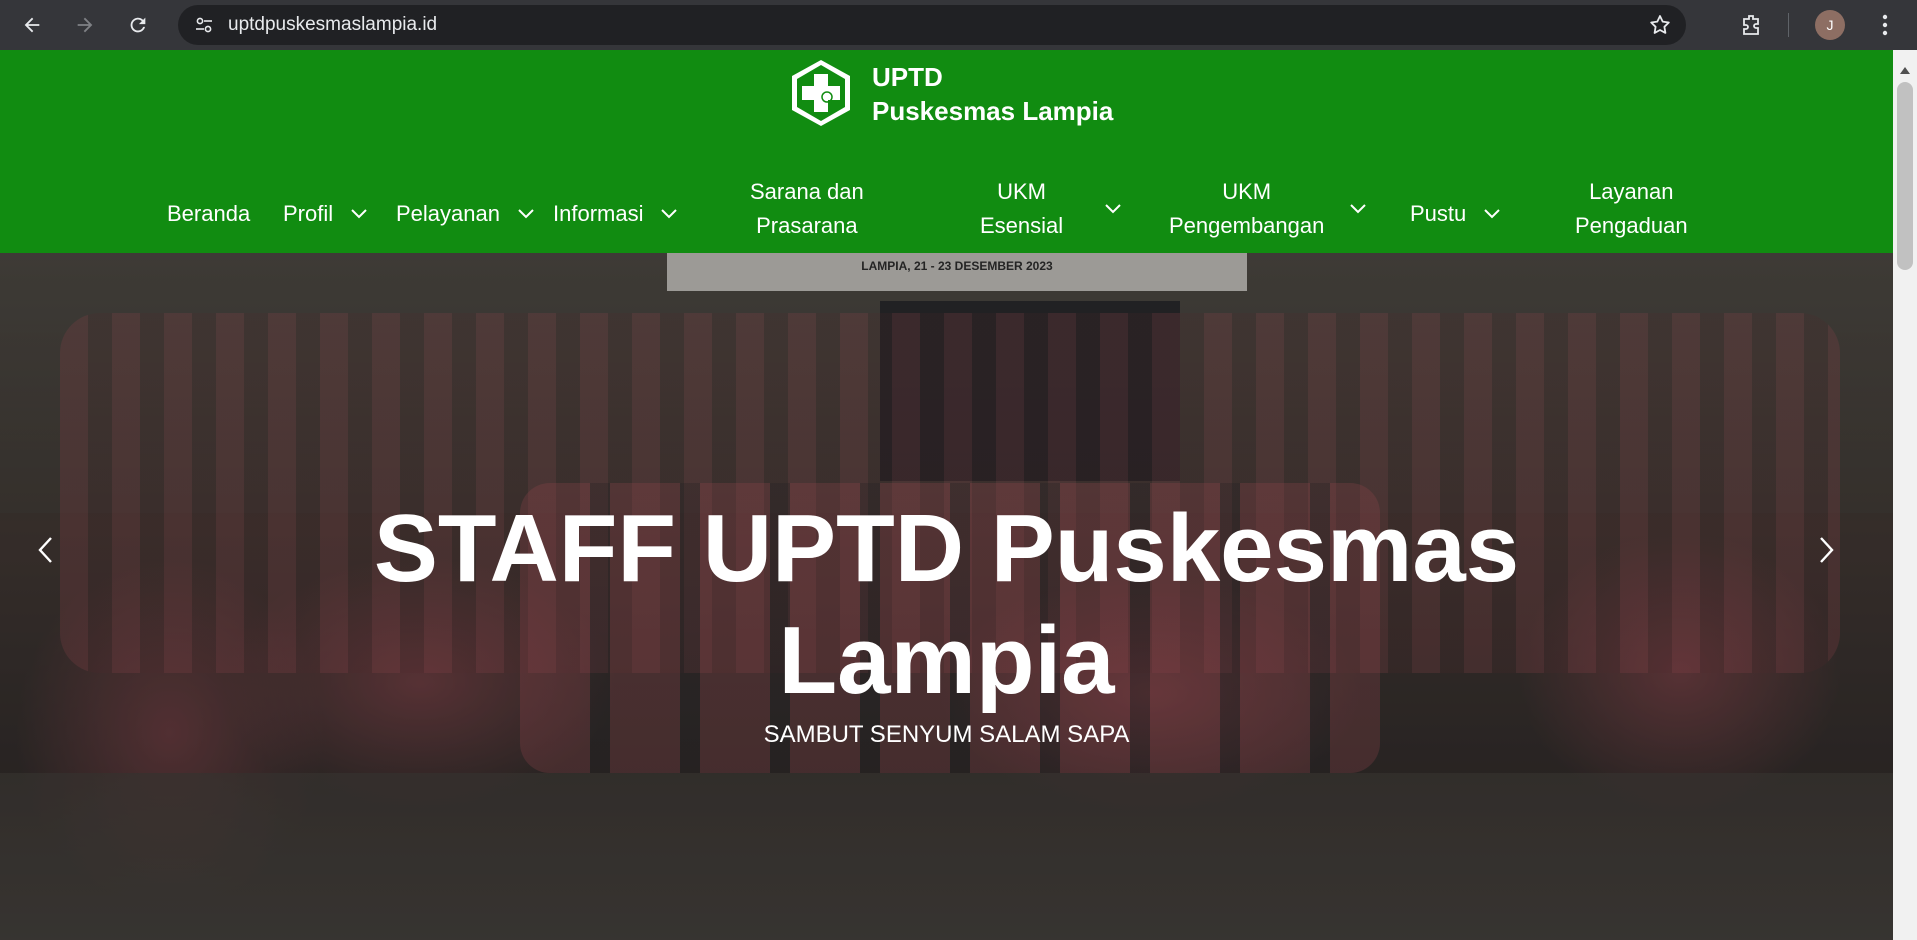 This screenshot has width=1917, height=940. I want to click on nav-label: Informasi, so click(598, 213).